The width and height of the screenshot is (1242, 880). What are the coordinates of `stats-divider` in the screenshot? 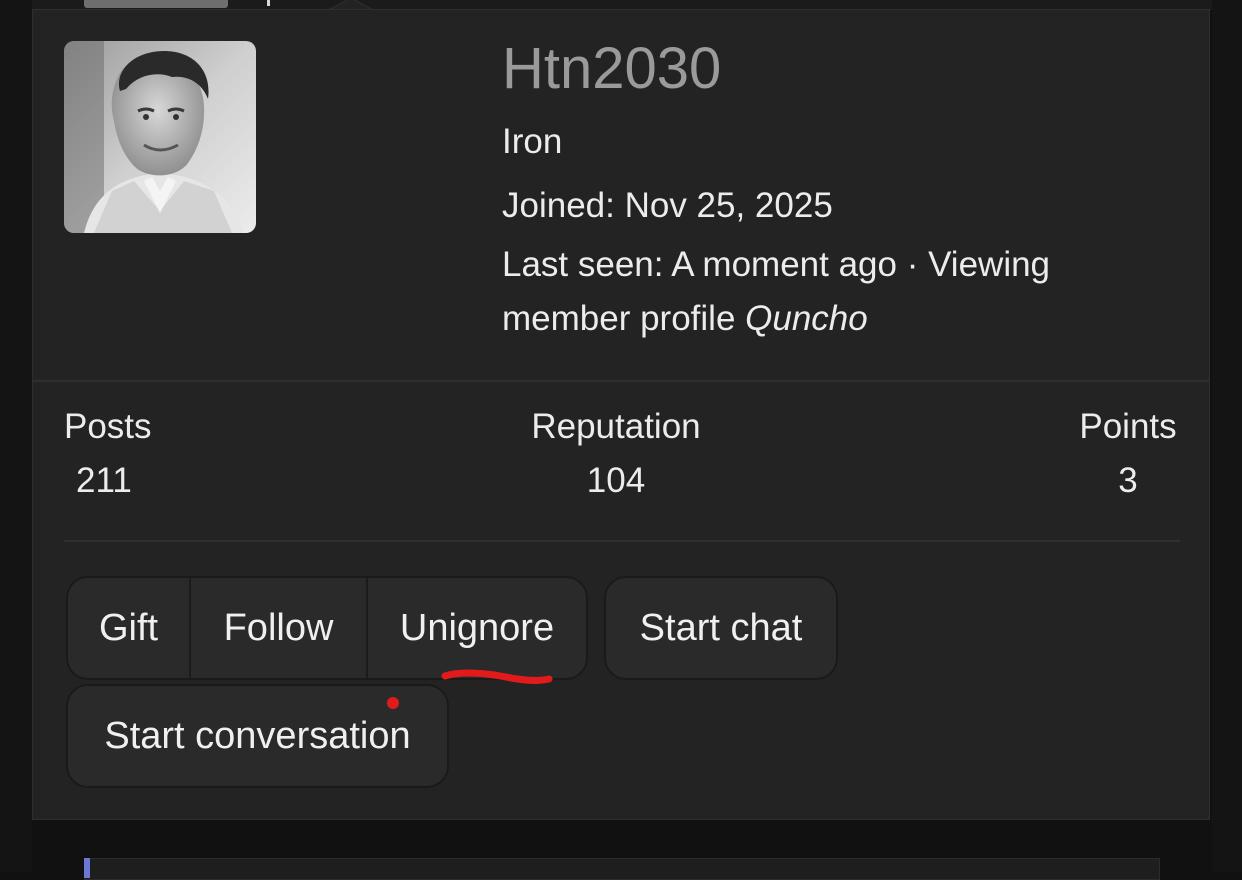 It's located at (622, 541).